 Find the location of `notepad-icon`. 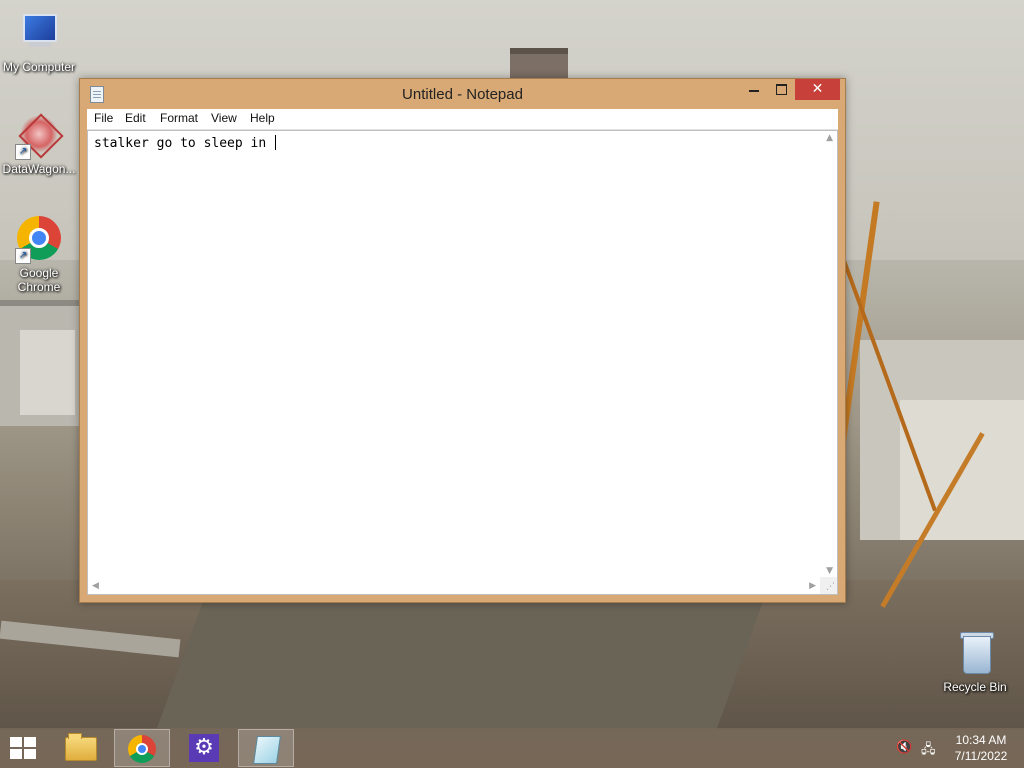

notepad-icon is located at coordinates (267, 750).